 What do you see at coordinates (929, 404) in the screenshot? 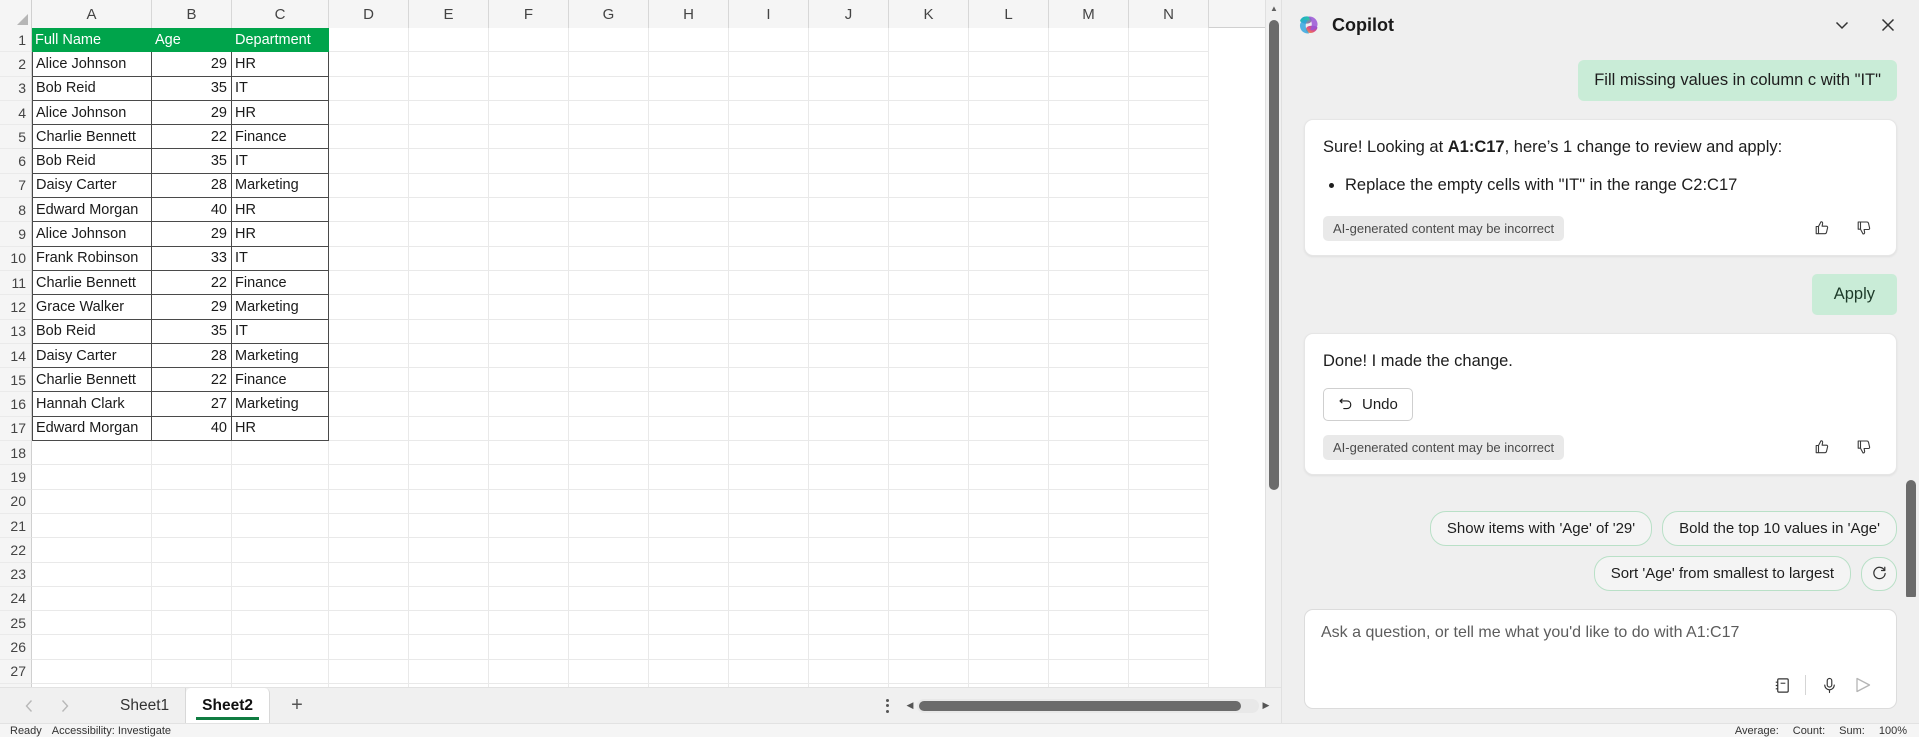
I see `cell-K16` at bounding box center [929, 404].